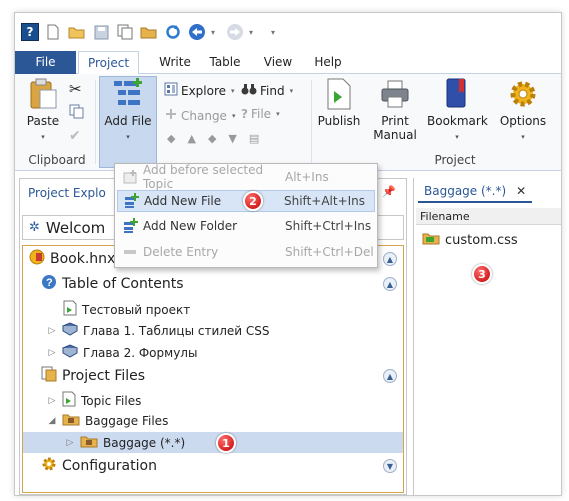  I want to click on collapse-book-icon: ▲, so click(390, 259).